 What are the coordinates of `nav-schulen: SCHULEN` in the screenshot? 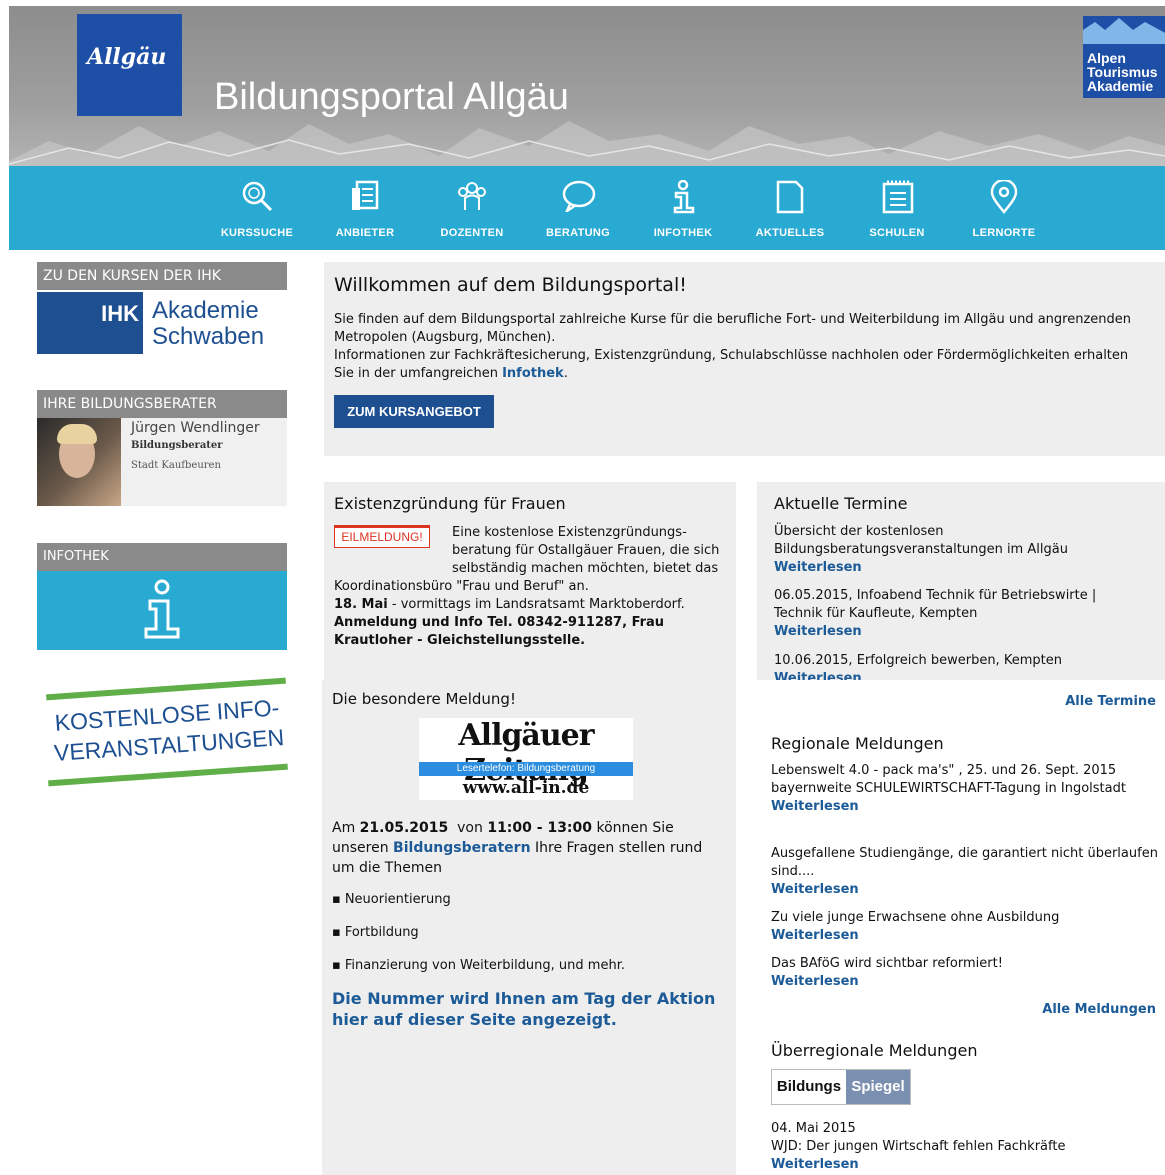 It's located at (897, 208).